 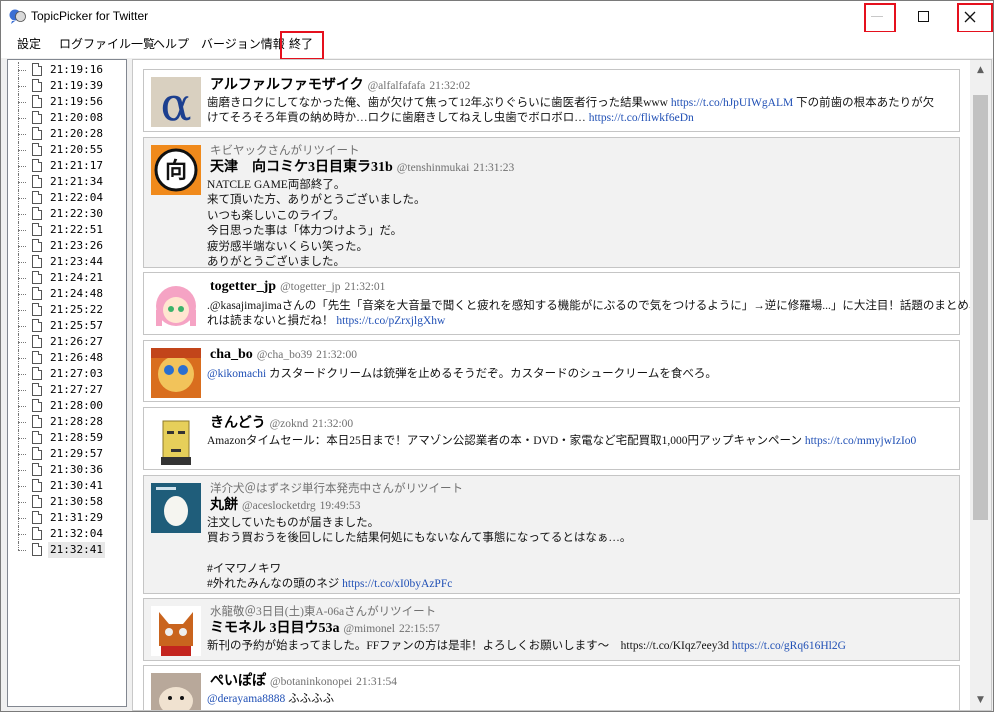 I want to click on menu-help: ヘルプ, so click(x=171, y=44).